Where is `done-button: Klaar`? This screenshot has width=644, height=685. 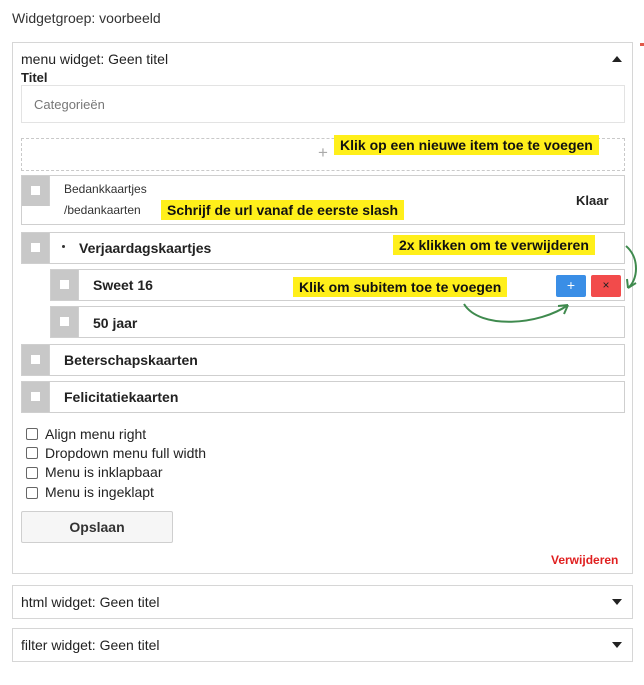 done-button: Klaar is located at coordinates (592, 200).